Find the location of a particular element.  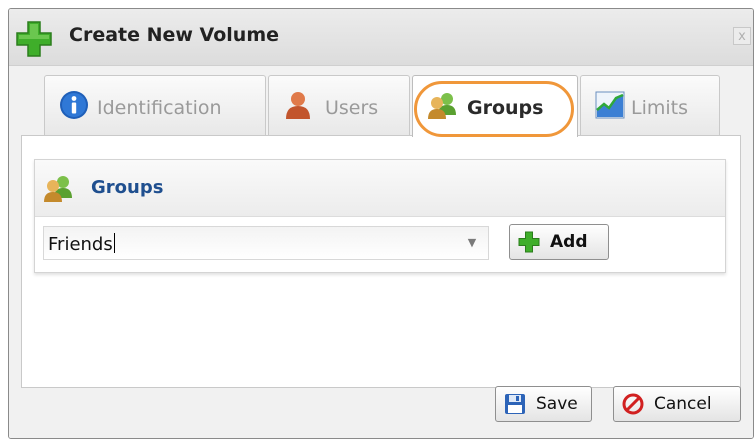

add-group-button: Add is located at coordinates (559, 242).